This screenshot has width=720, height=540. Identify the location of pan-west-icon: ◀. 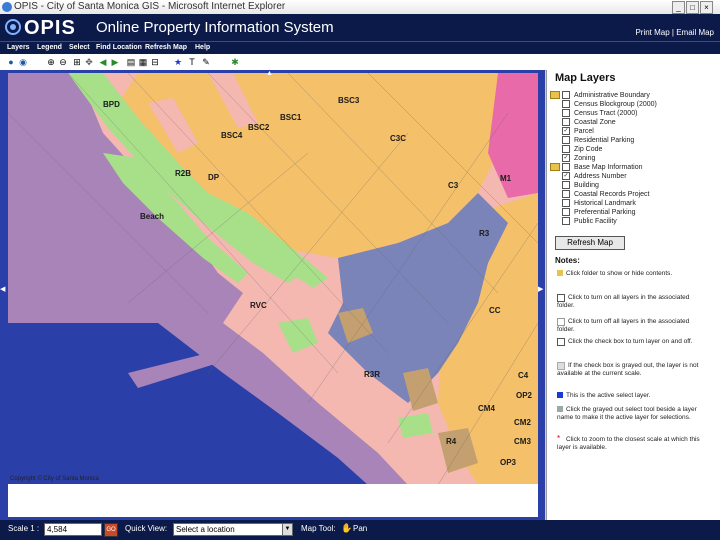
(2, 289).